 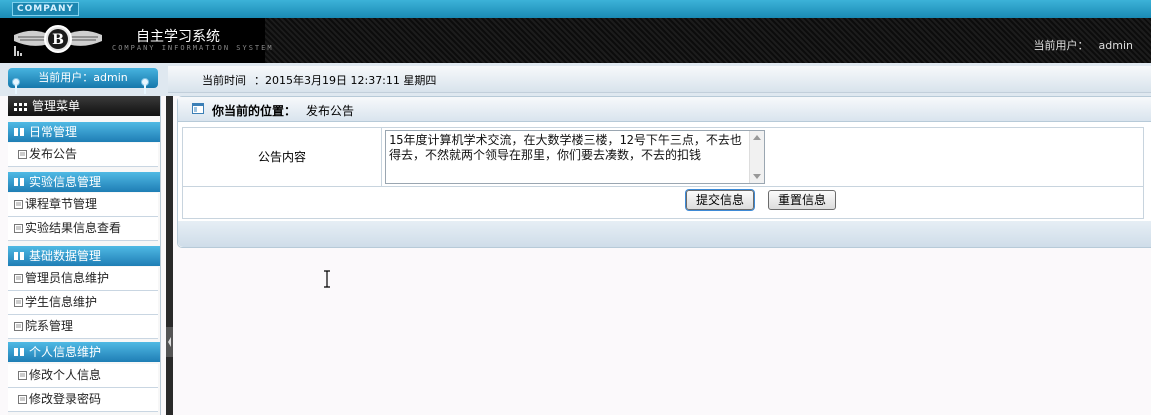 What do you see at coordinates (330, 111) in the screenshot?
I see `location-value: 发布公告` at bounding box center [330, 111].